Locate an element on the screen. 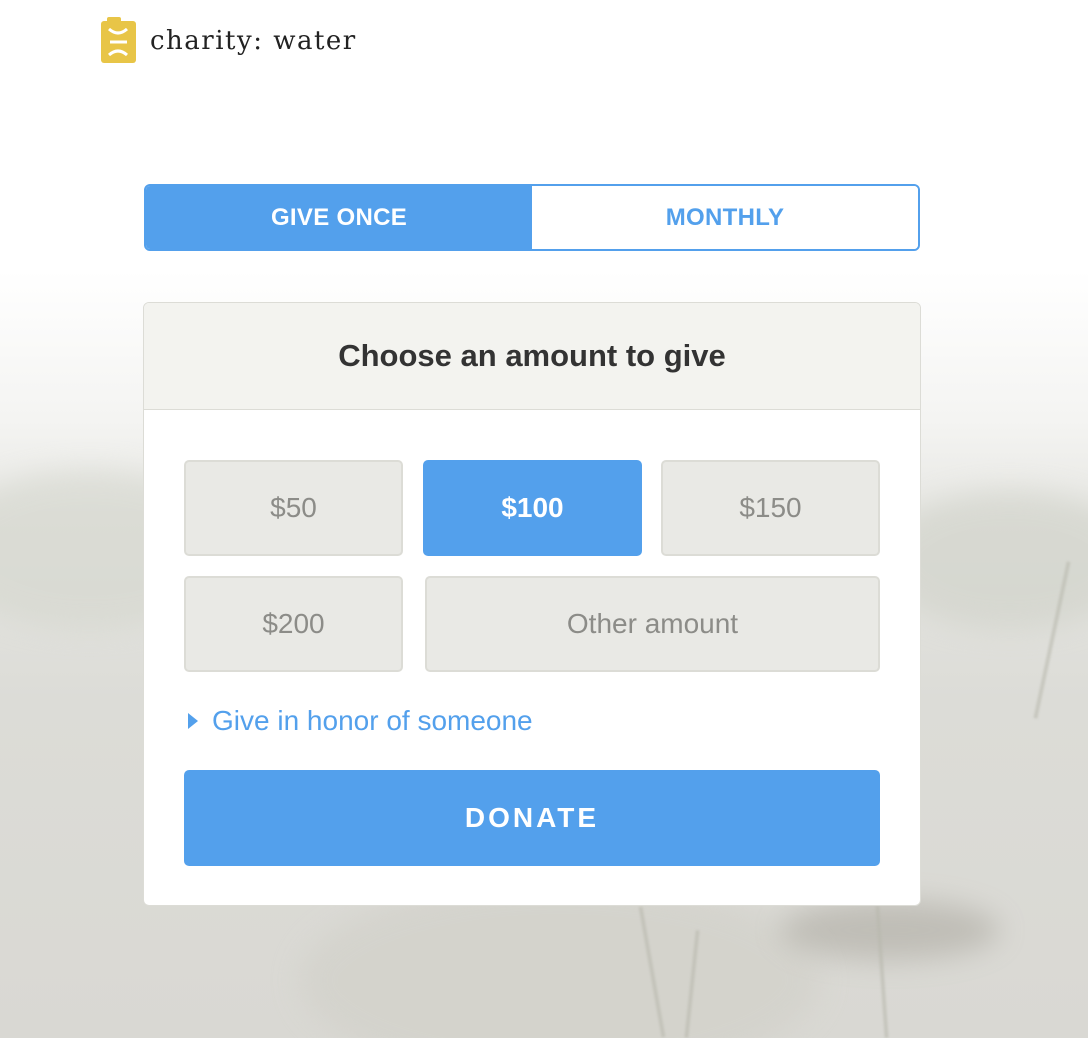 The image size is (1088, 1038). other-amount-input: Other amount is located at coordinates (652, 624).